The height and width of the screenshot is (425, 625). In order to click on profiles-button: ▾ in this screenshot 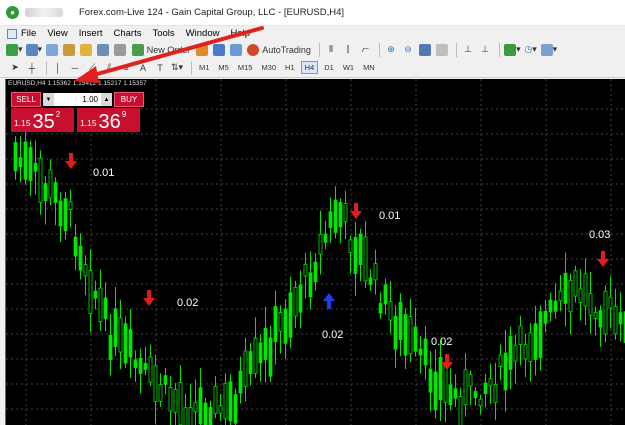, I will do `click(33, 50)`.